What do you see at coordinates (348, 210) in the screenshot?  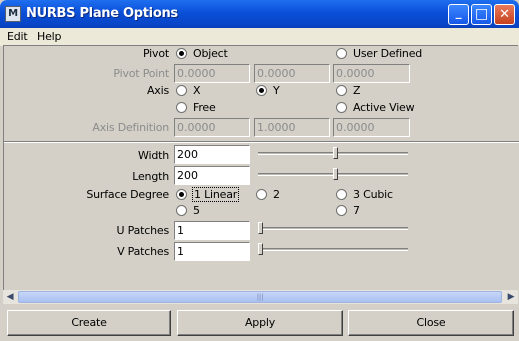 I see `degree-7-radio: 7` at bounding box center [348, 210].